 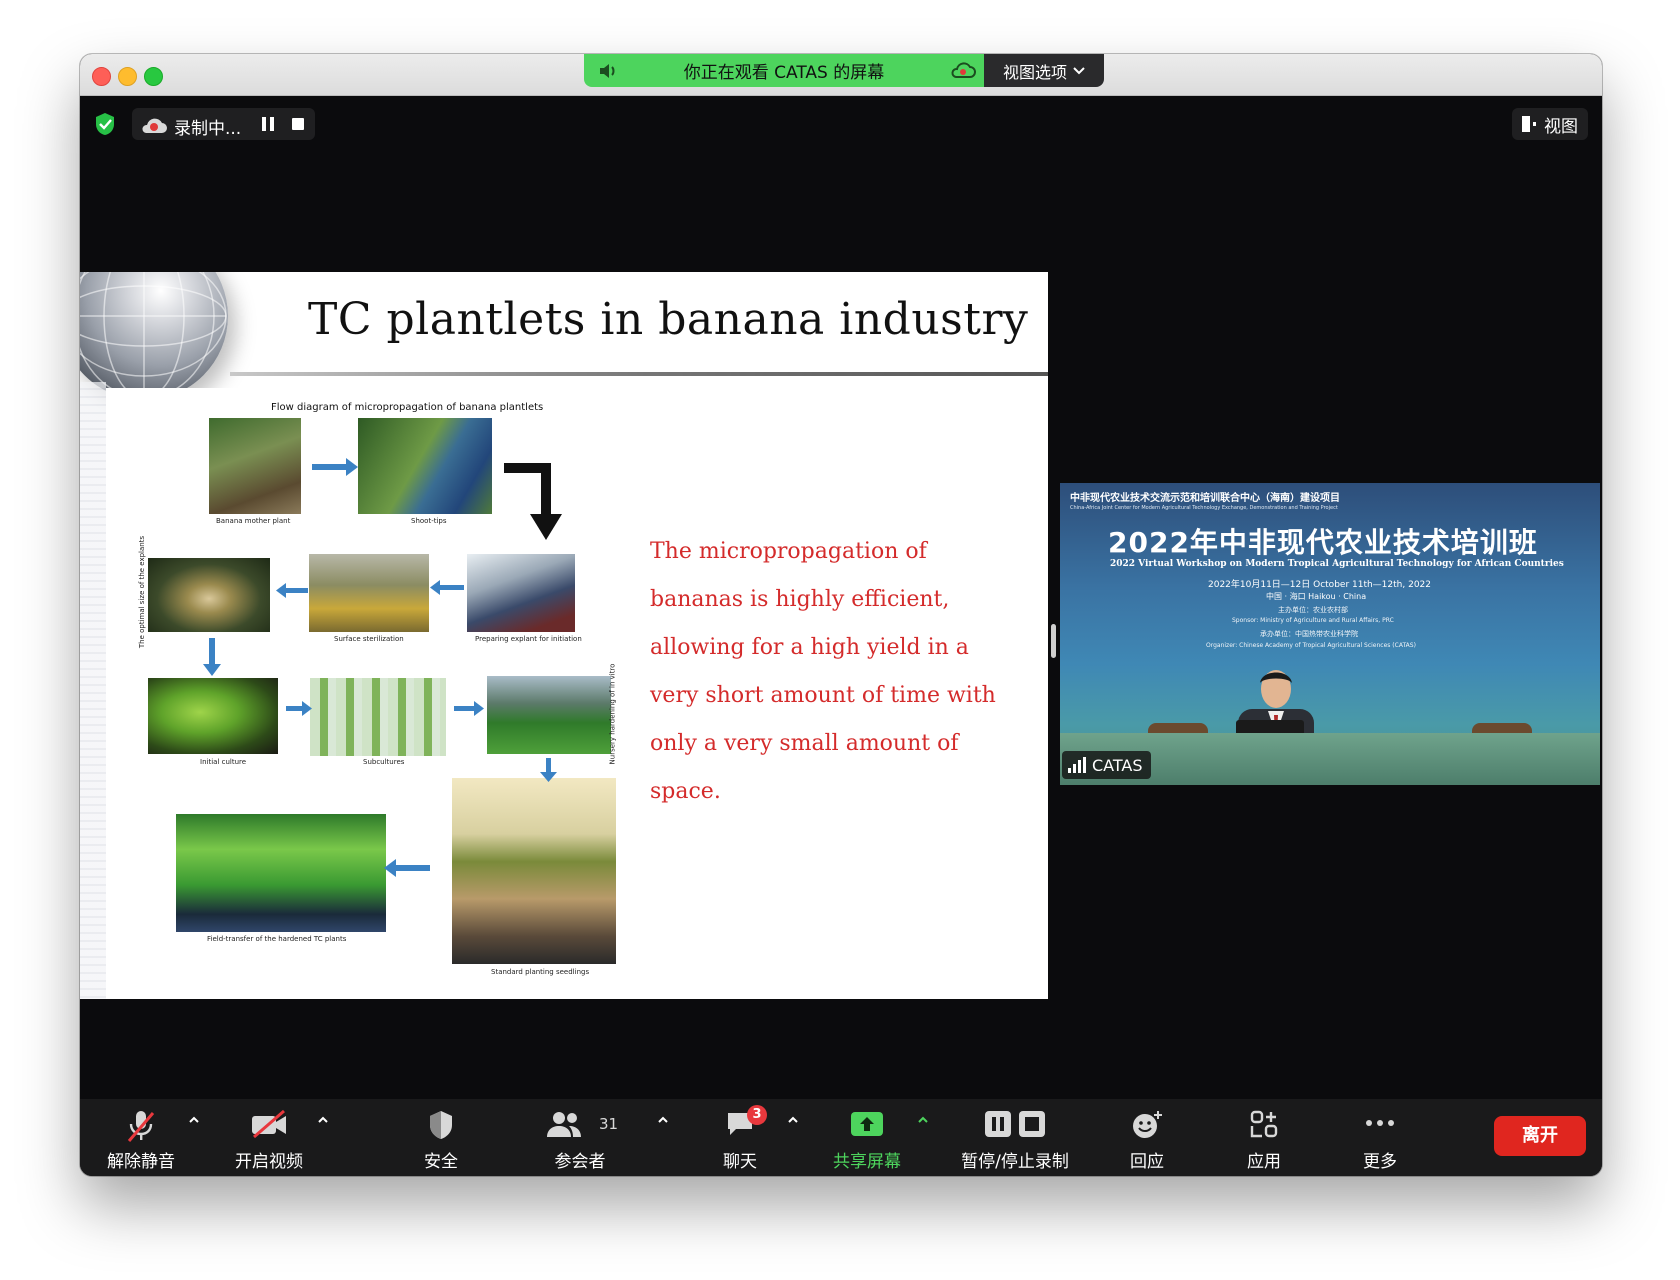 What do you see at coordinates (1264, 1162) in the screenshot?
I see `apps-label: 应用` at bounding box center [1264, 1162].